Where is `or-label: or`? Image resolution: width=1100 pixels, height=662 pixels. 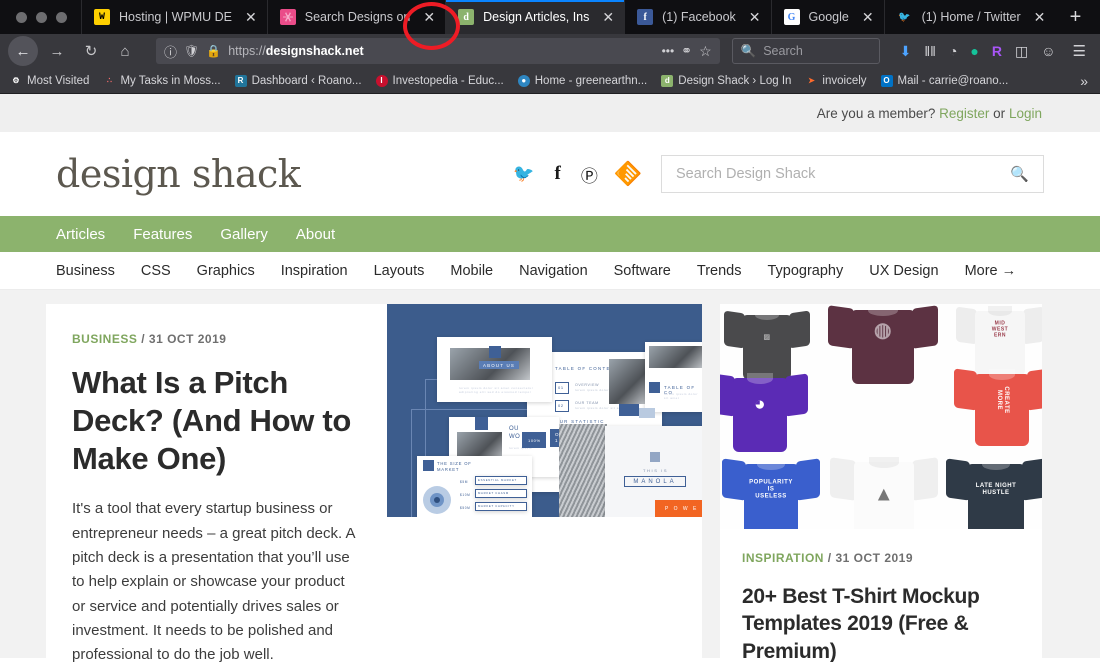 or-label: or is located at coordinates (999, 113).